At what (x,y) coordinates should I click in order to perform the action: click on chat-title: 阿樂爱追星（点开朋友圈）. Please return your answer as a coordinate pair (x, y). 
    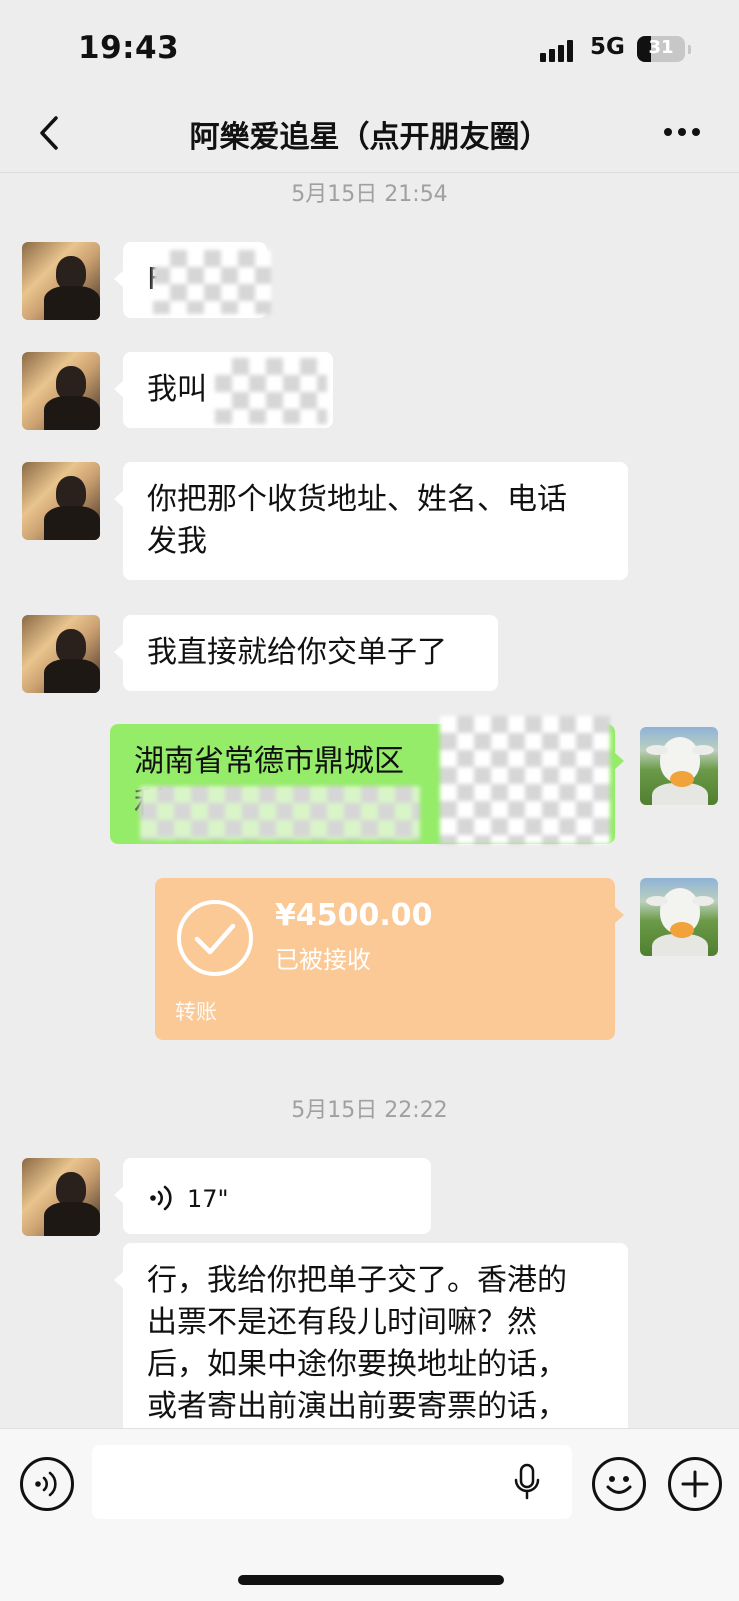
    Looking at the image, I should click on (369, 134).